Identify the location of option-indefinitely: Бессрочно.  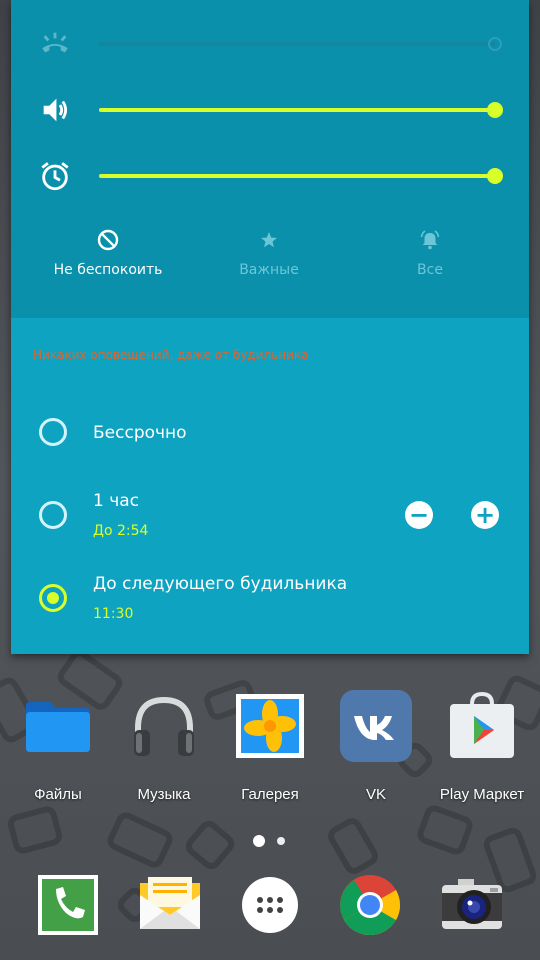
(270, 432).